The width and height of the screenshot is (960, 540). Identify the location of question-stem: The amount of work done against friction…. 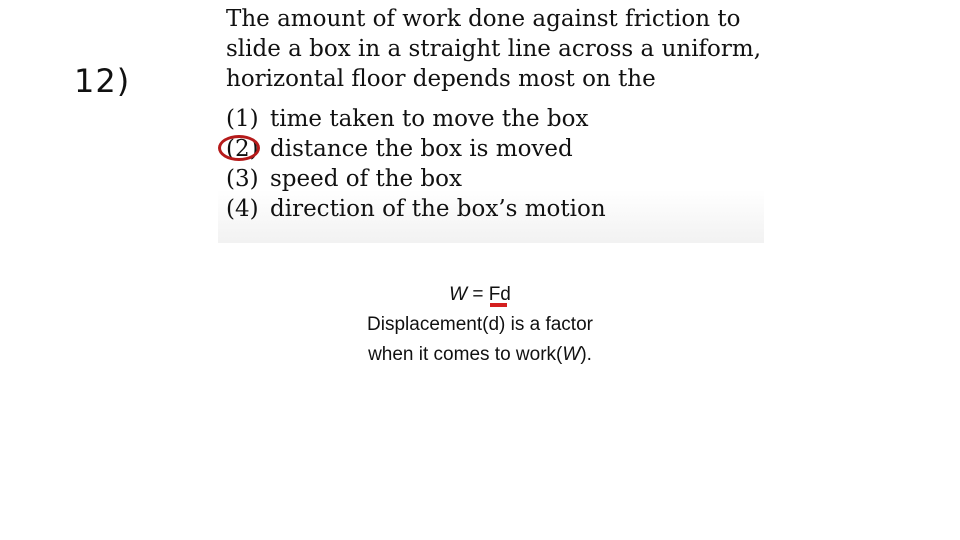
(496, 49).